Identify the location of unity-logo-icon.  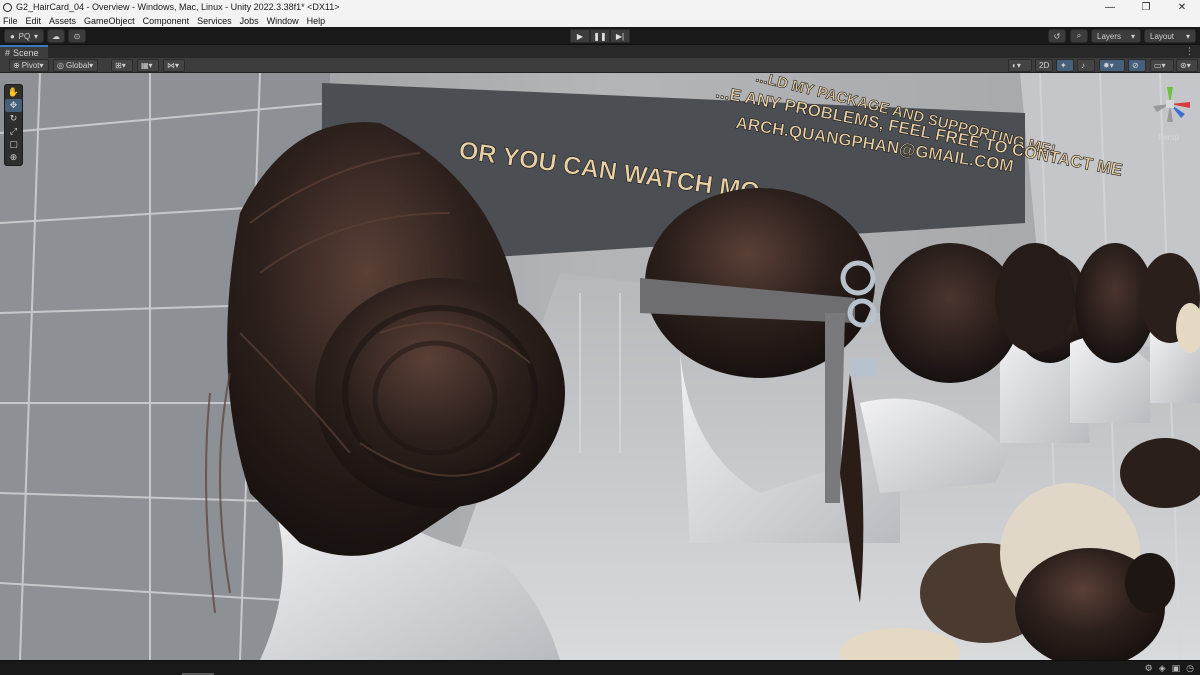
(7, 7).